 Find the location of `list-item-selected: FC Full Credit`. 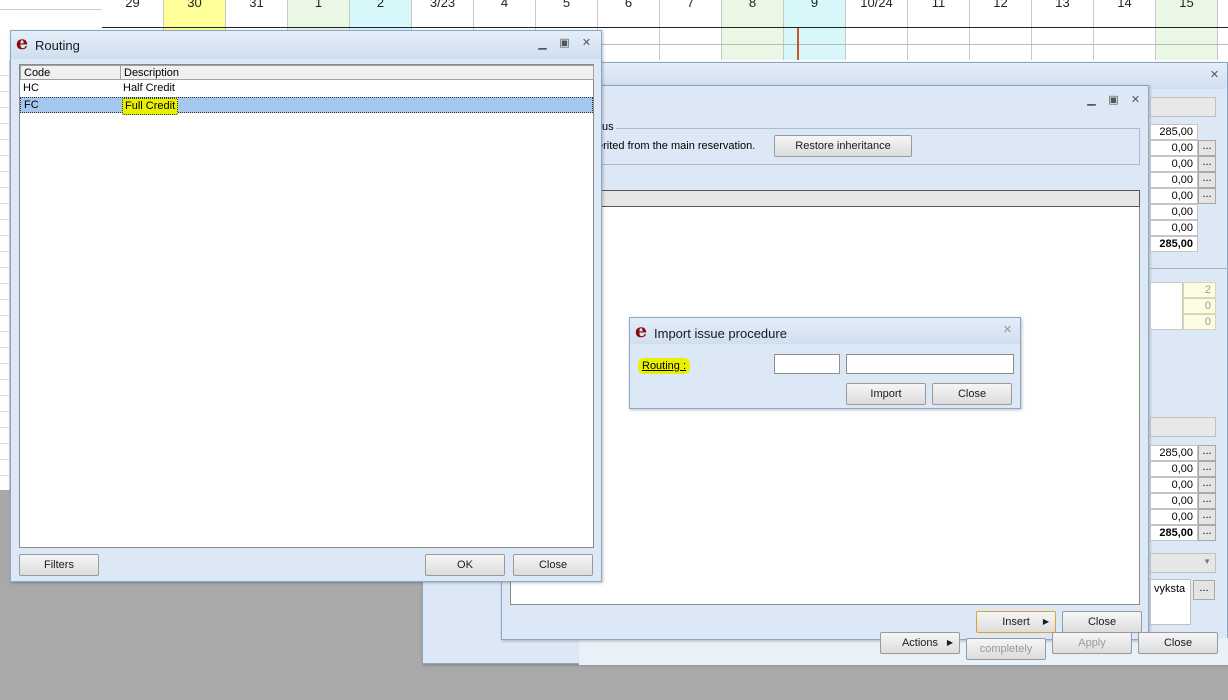

list-item-selected: FC Full Credit is located at coordinates (306, 106).